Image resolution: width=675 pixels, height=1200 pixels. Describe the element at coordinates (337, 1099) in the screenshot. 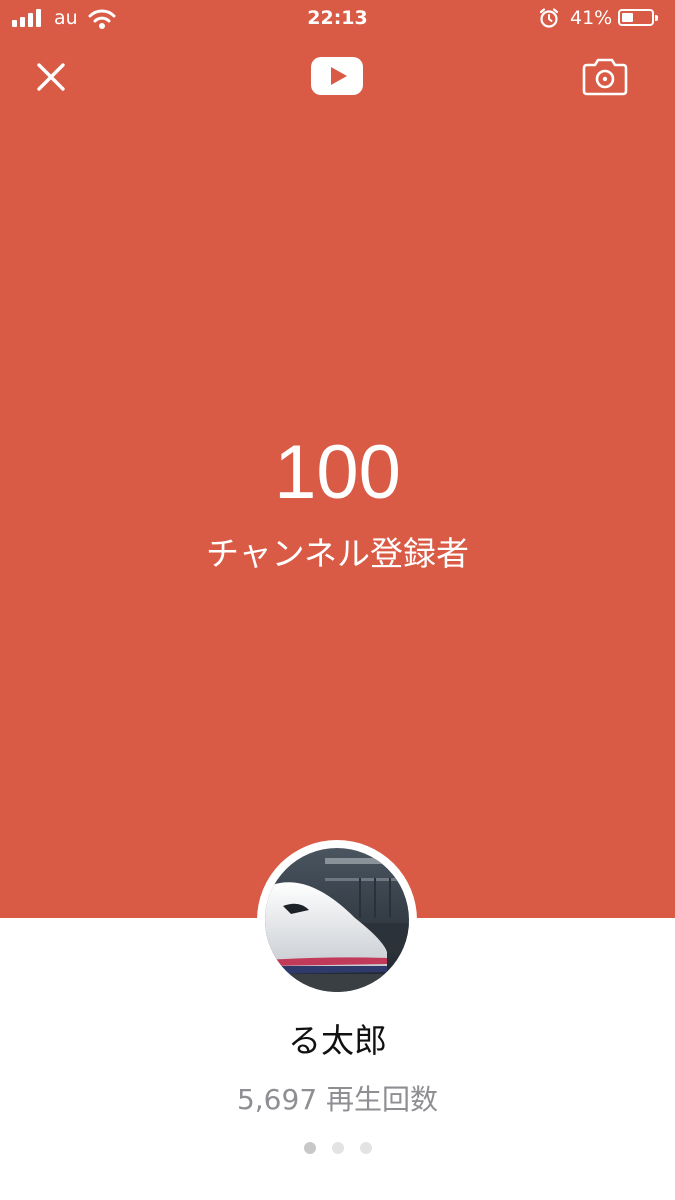

I see `view-count: 5,697 再生回数` at that location.